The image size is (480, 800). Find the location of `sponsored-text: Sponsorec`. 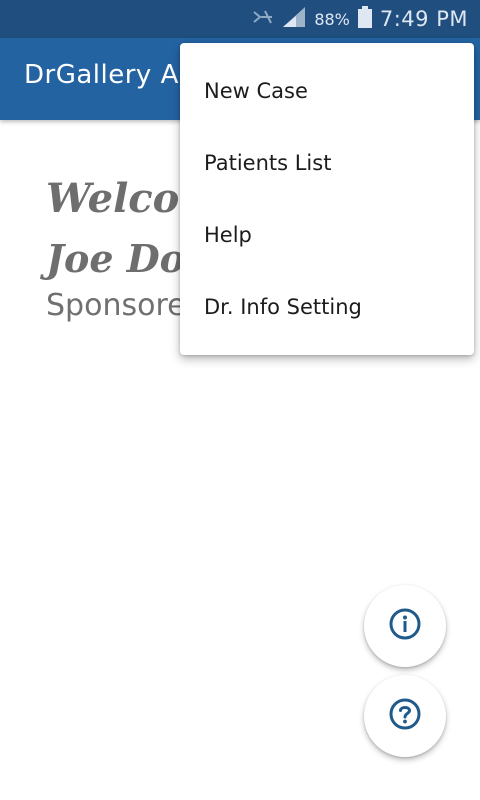

sponsored-text: Sponsorec is located at coordinates (124, 305).